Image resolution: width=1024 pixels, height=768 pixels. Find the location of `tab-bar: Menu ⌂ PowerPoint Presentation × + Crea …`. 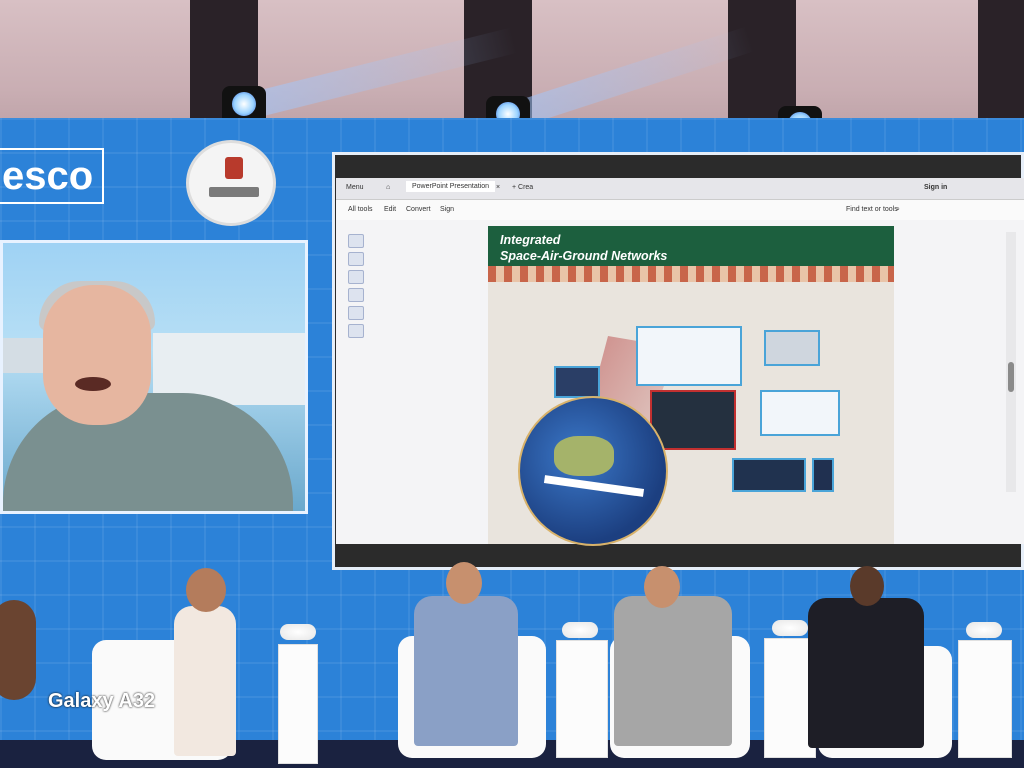

tab-bar: Menu ⌂ PowerPoint Presentation × + Crea … is located at coordinates (680, 189).